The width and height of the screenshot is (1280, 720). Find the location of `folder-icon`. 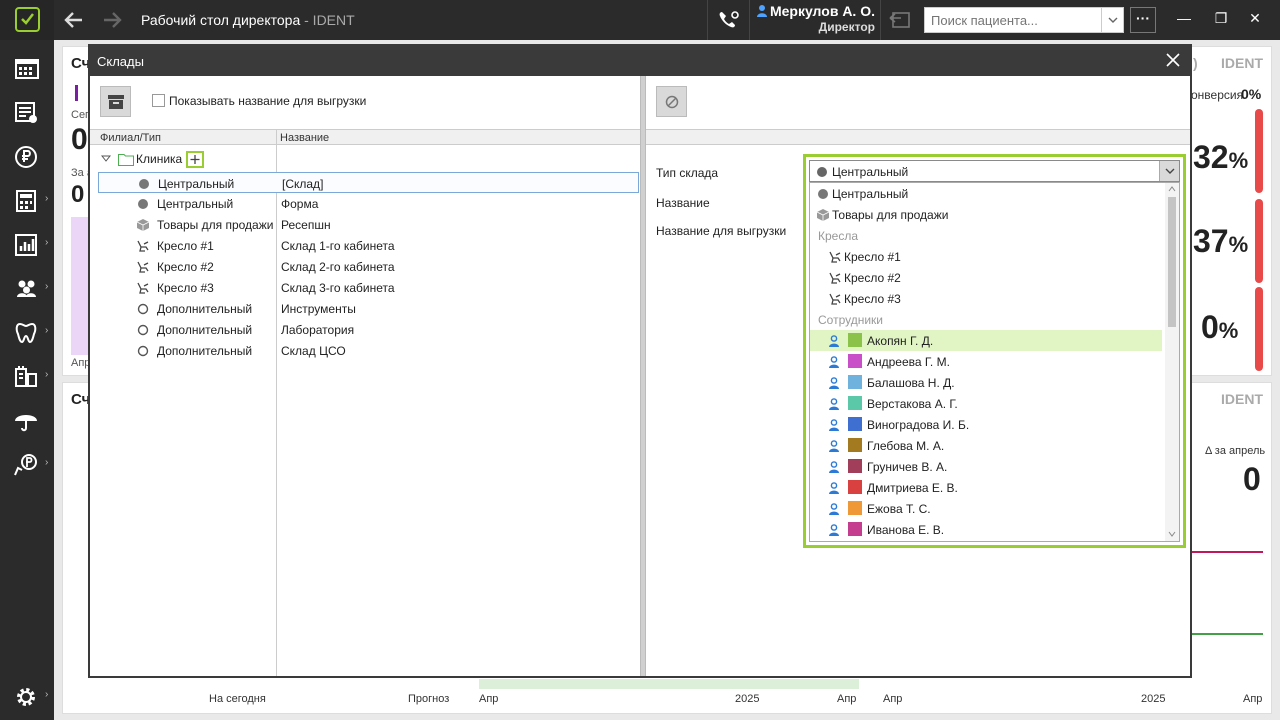

folder-icon is located at coordinates (126, 160).